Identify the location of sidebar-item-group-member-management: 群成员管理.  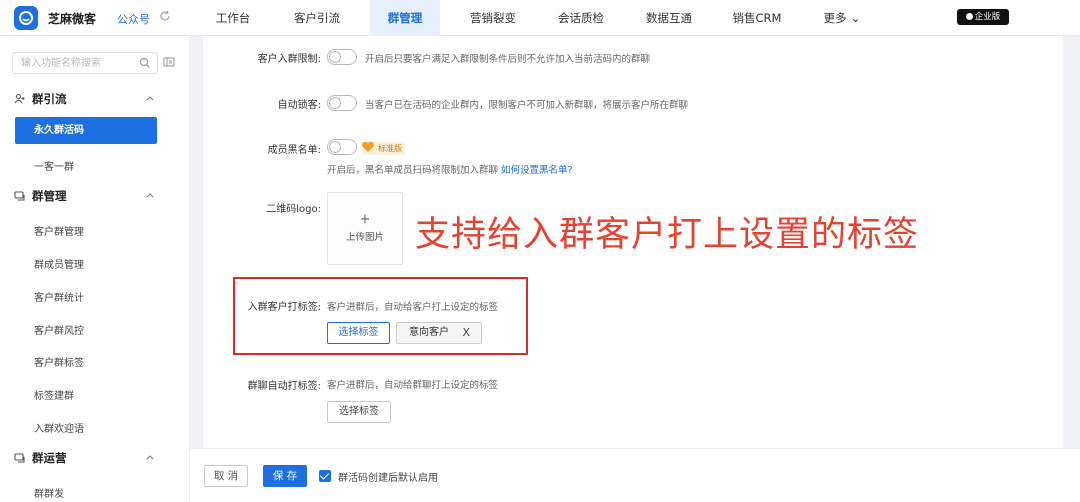
(59, 263).